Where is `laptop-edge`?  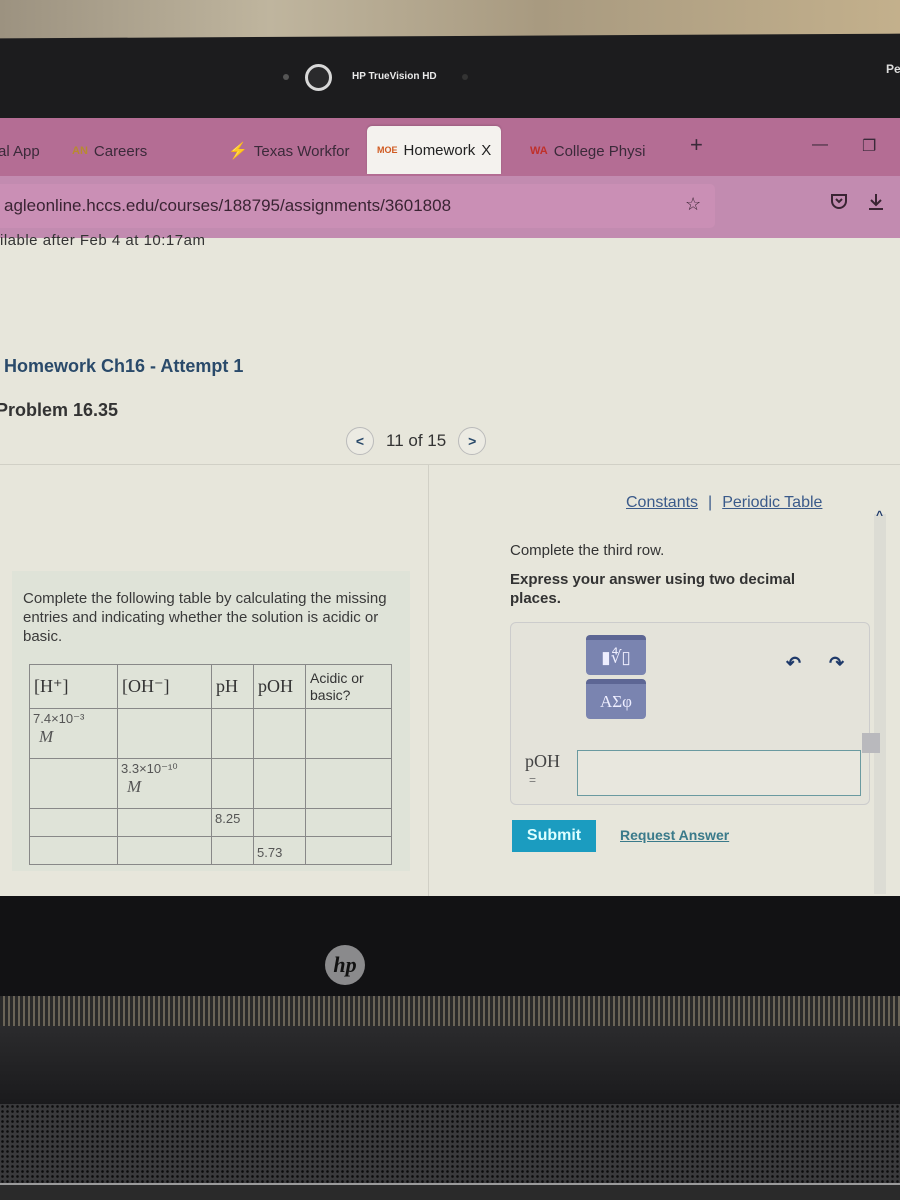
laptop-edge is located at coordinates (450, 1191).